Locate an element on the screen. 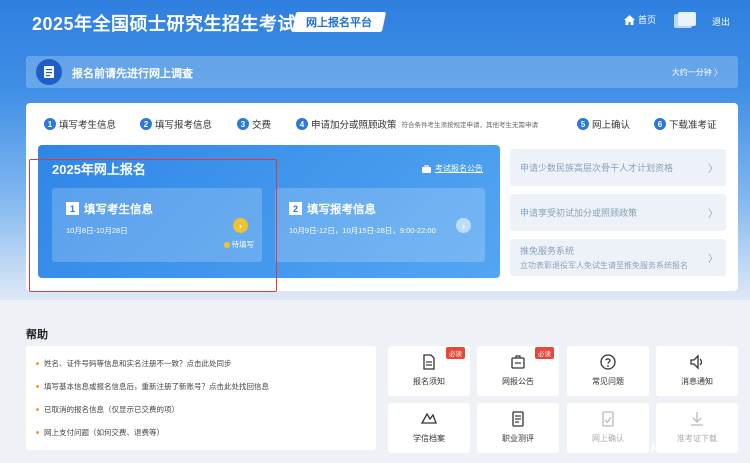 Image resolution: width=750 pixels, height=463 pixels. help-item-label: 姓名、证件号码等信息和实名注册不一致？点击此处同步 is located at coordinates (138, 363).